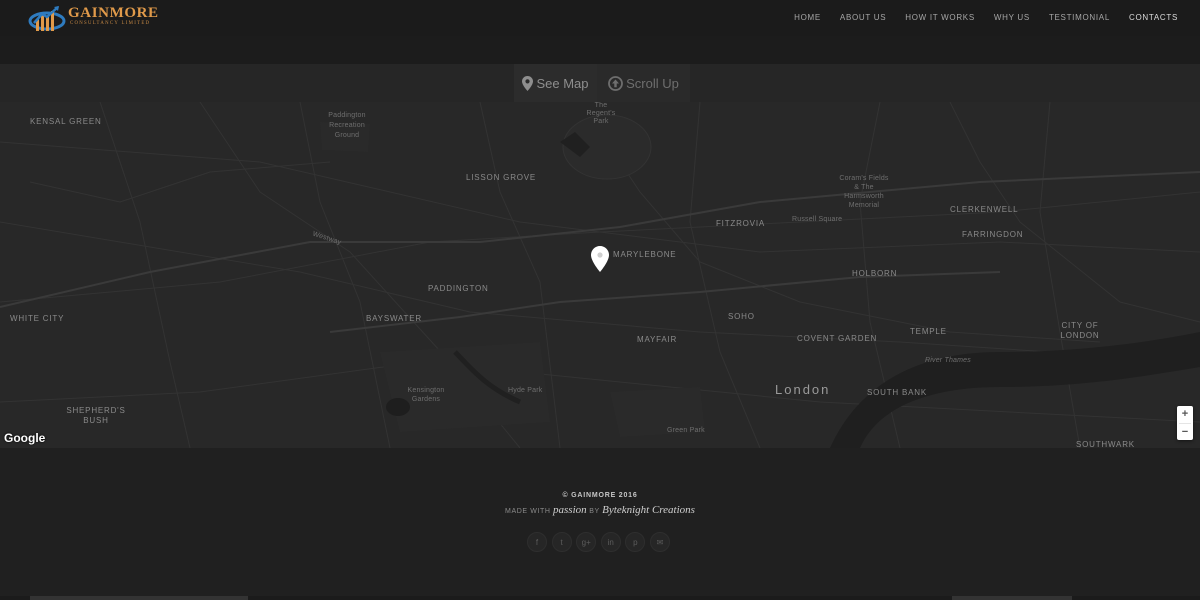  Describe the element at coordinates (897, 392) in the screenshot. I see `map-label-south-bank: SOUTH BANK` at that location.